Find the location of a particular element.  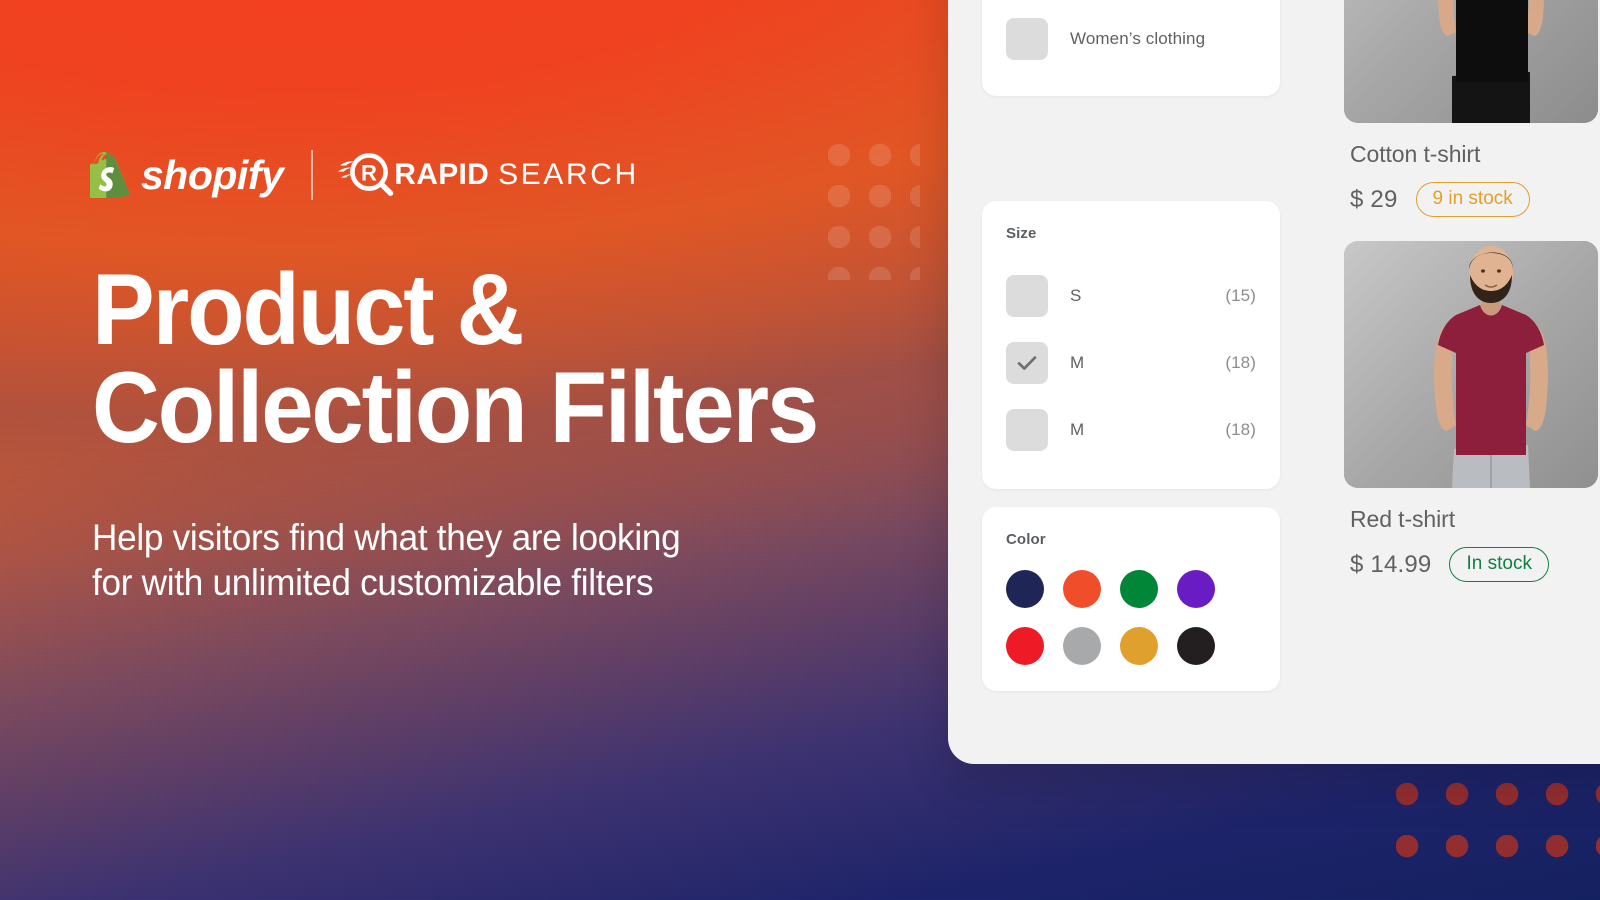

category-options: Men’s clothing Women’s clothing is located at coordinates (1131, 36).